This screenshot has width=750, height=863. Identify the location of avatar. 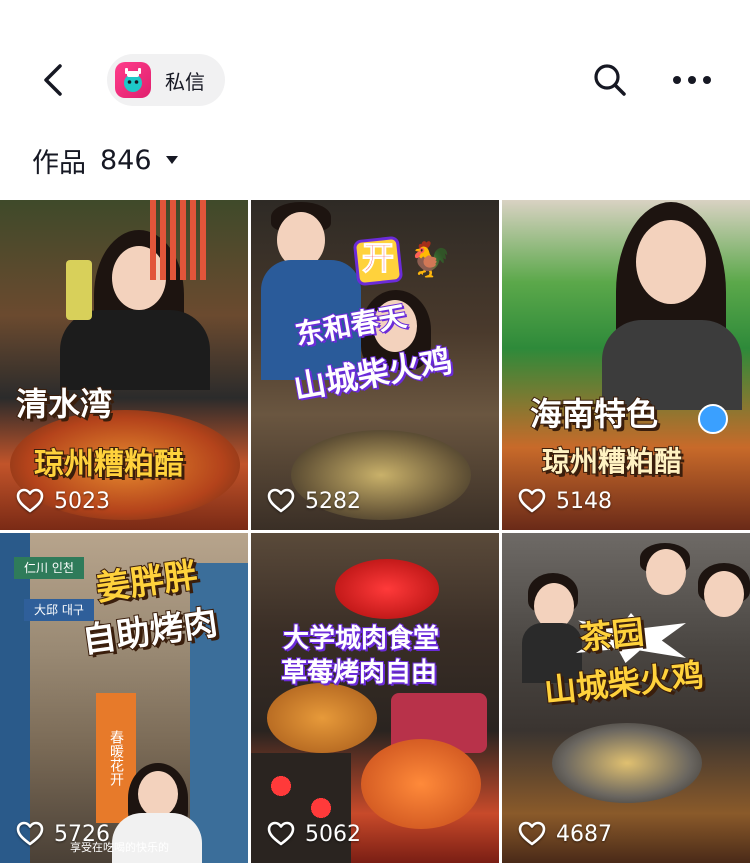
(133, 80).